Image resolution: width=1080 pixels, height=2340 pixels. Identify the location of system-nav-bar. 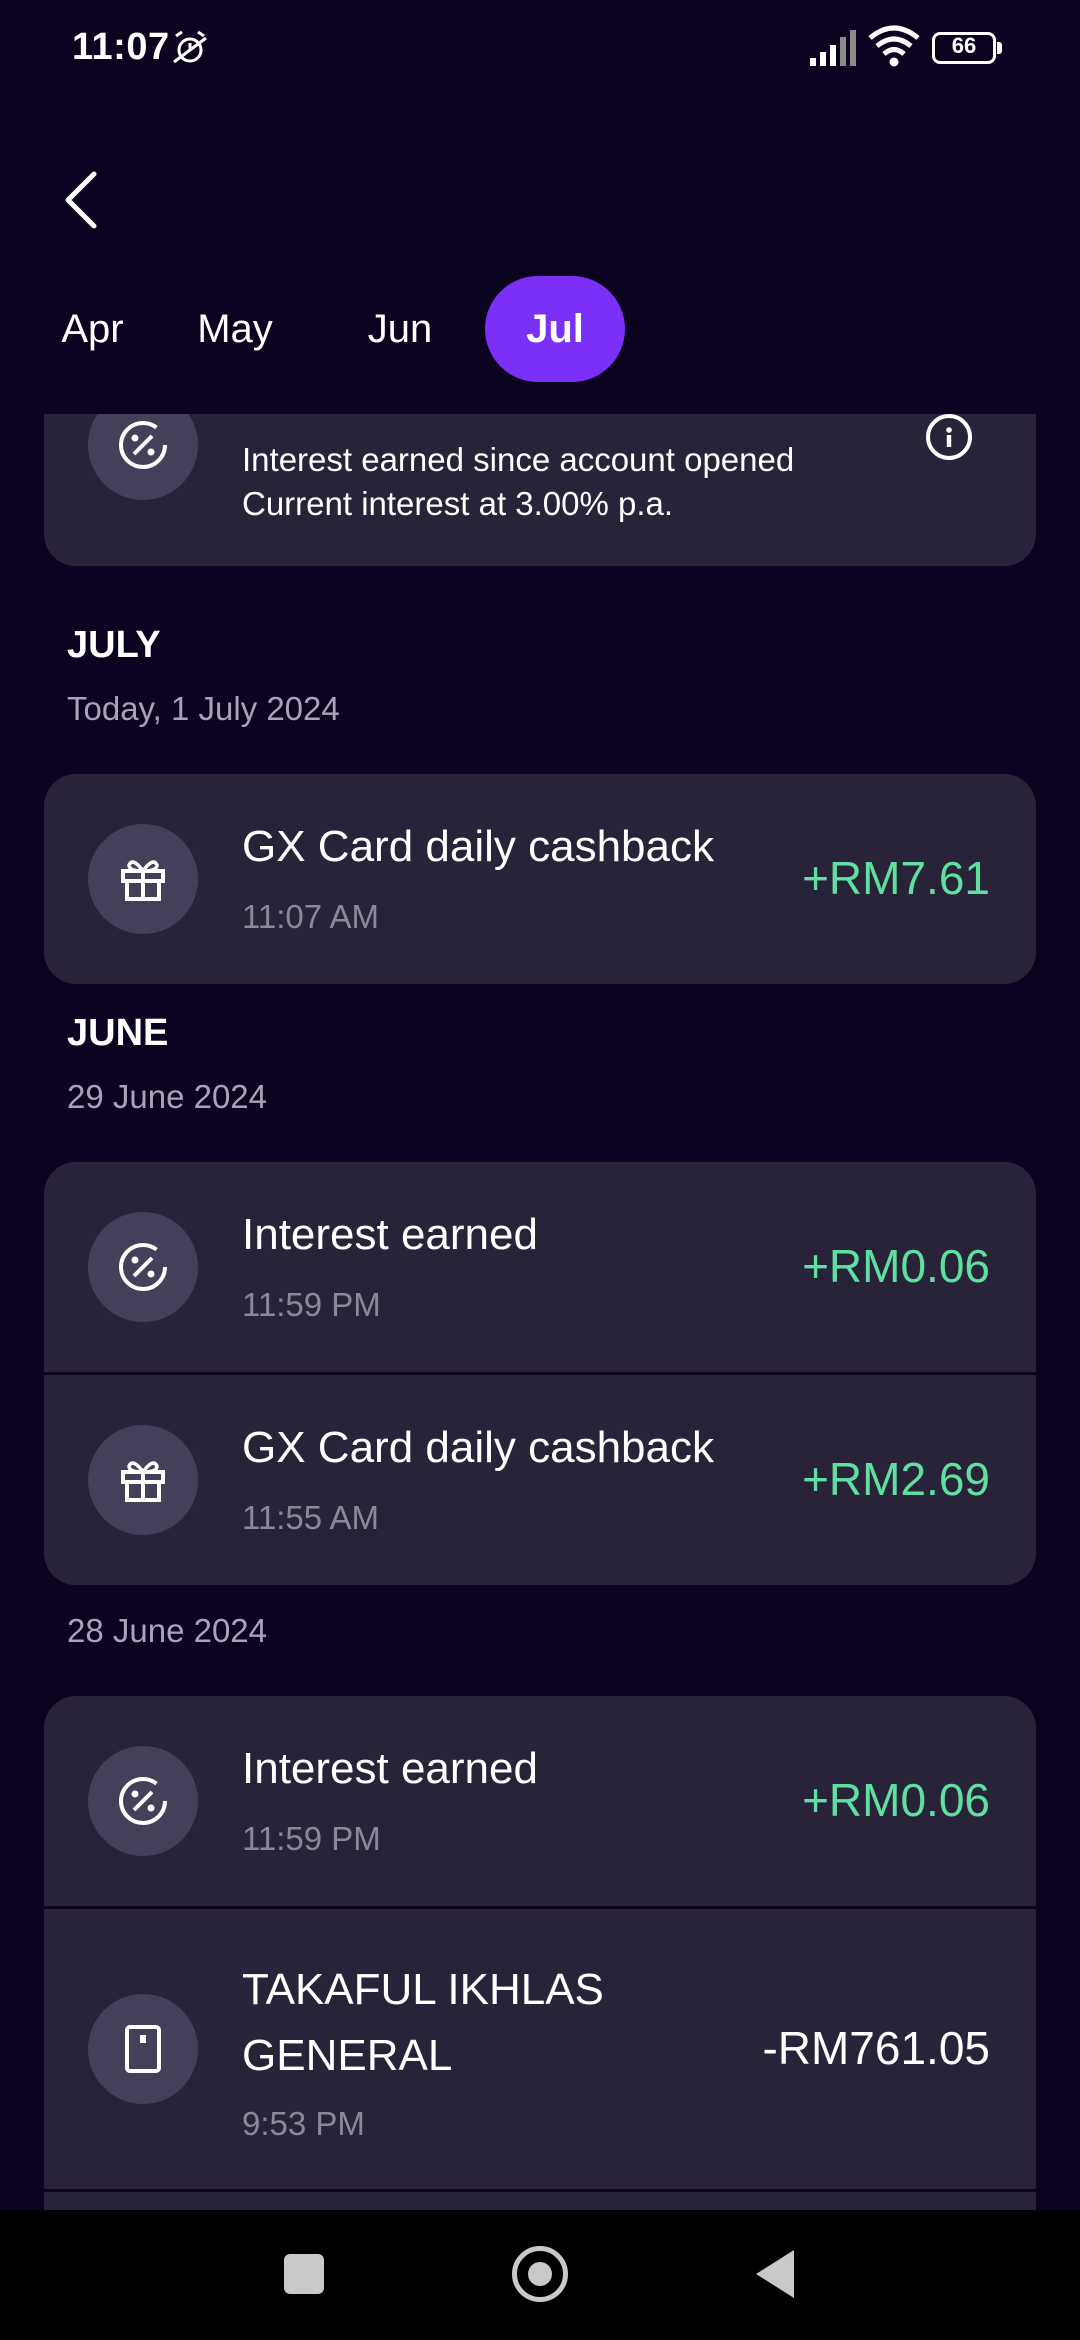
(540, 2275).